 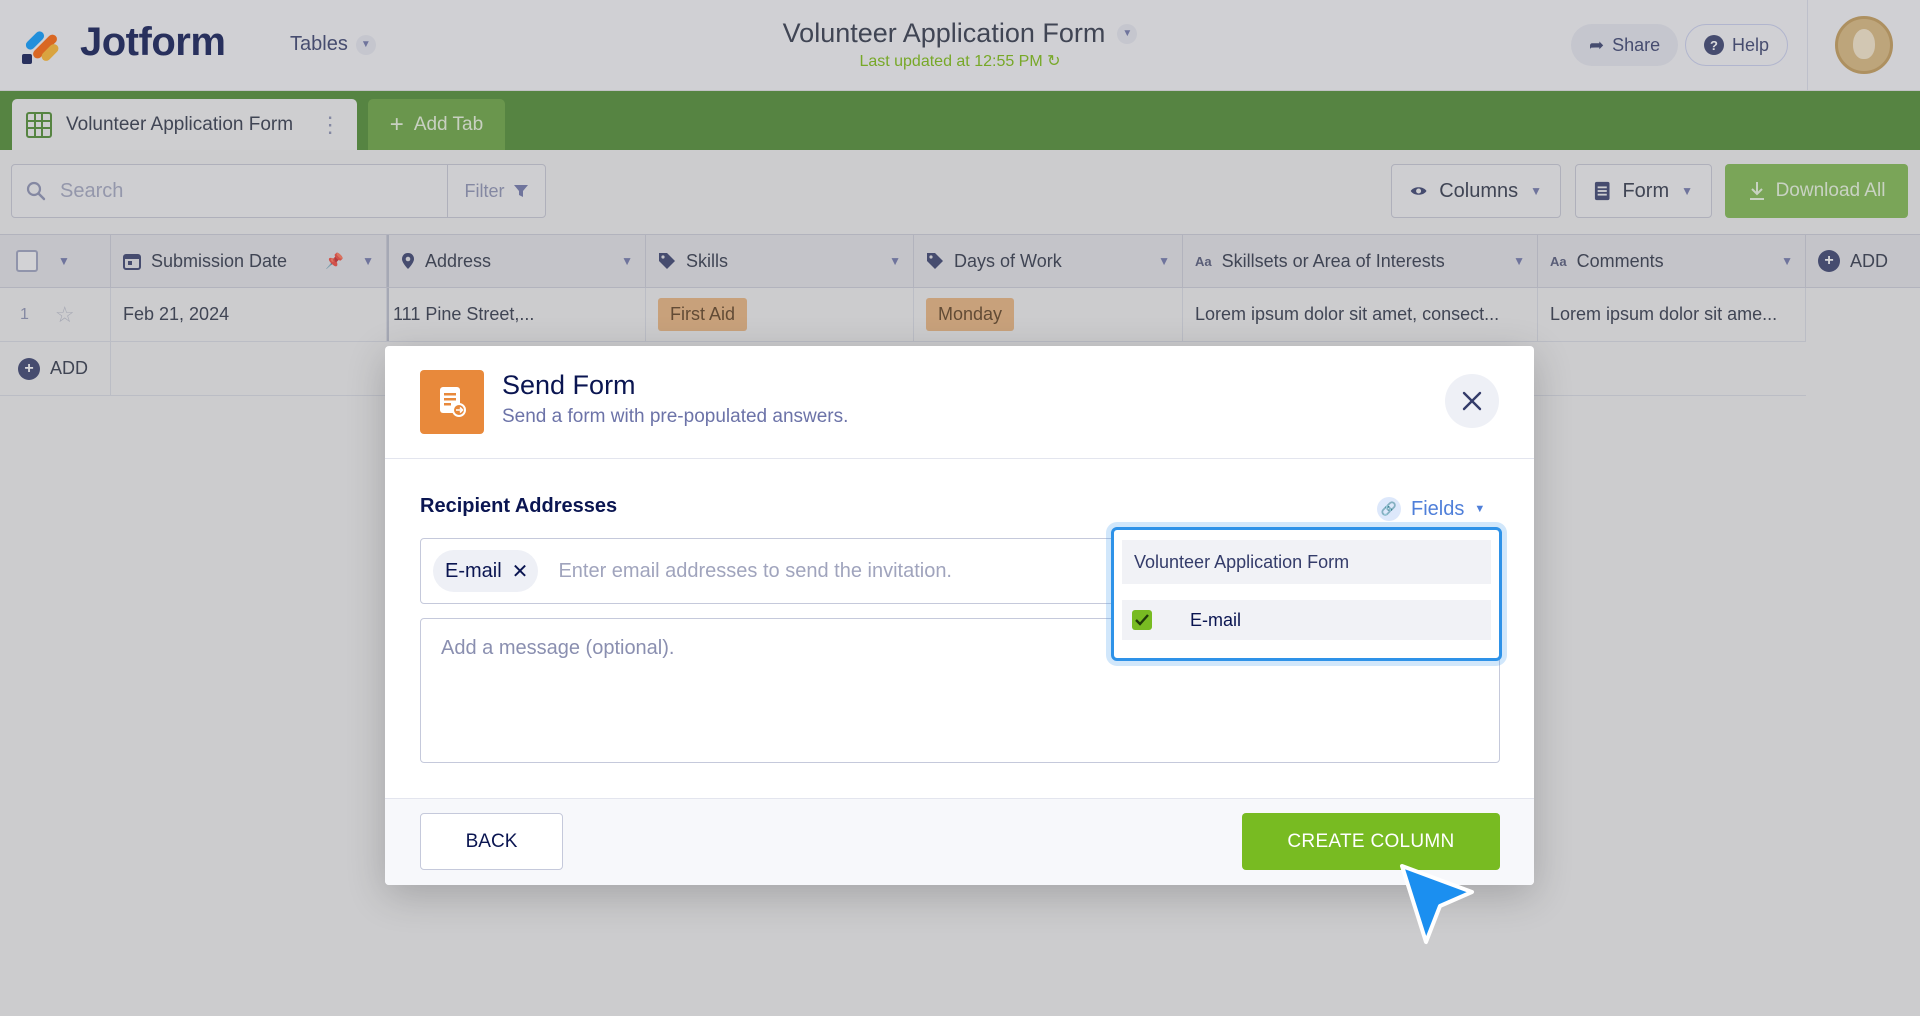 What do you see at coordinates (452, 402) in the screenshot?
I see `send-form-icon` at bounding box center [452, 402].